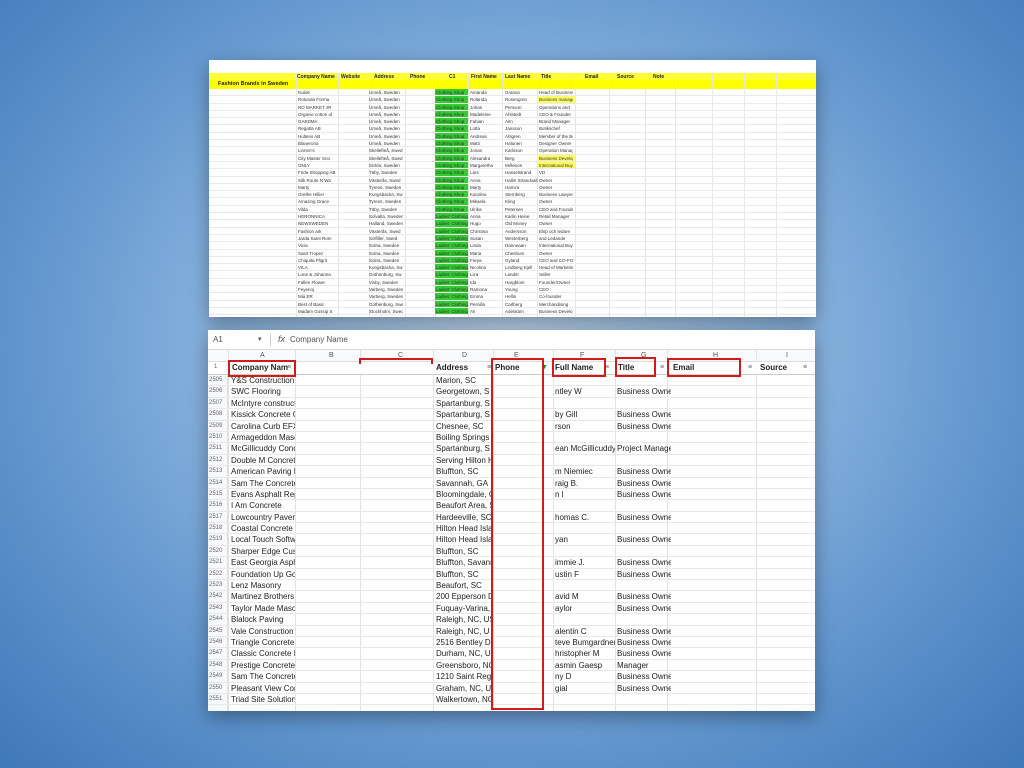 This screenshot has width=1024, height=768. Describe the element at coordinates (463, 688) in the screenshot. I see `cell-address: Graham, NC, U` at that location.